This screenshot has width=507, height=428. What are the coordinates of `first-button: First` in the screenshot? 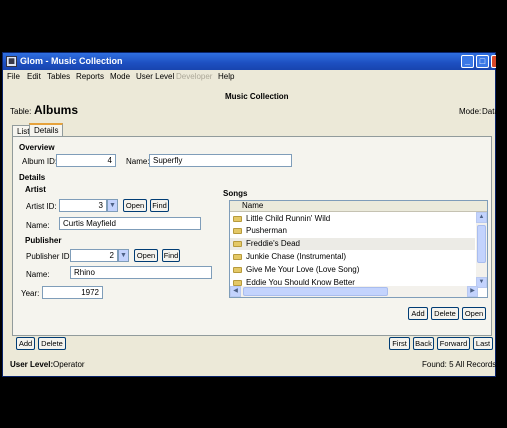 It's located at (399, 343).